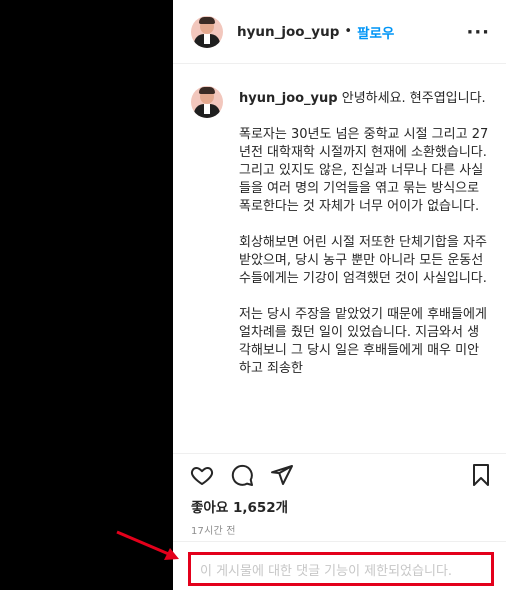 Image resolution: width=506 pixels, height=590 pixels. What do you see at coordinates (339, 32) in the screenshot?
I see `post-header: hyun_joo_yup • 팔로우 ···` at bounding box center [339, 32].